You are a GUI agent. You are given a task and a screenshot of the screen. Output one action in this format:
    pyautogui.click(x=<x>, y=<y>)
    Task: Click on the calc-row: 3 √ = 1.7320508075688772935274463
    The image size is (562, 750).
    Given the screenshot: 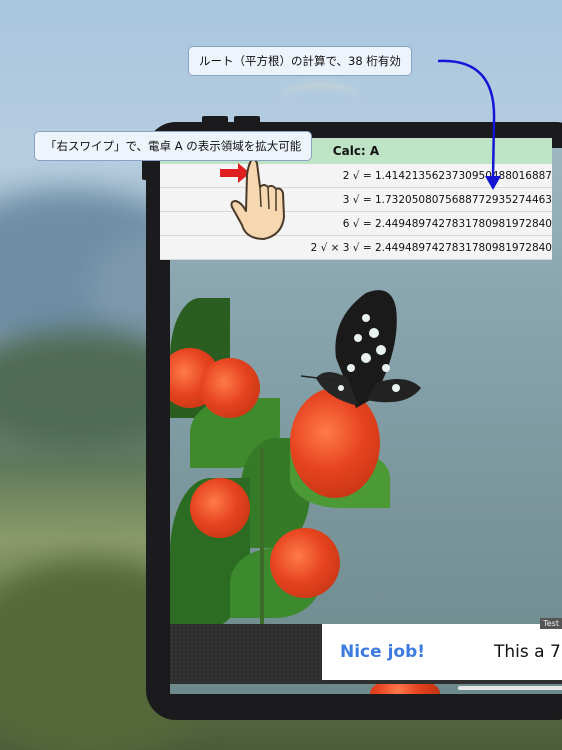 What is the action you would take?
    pyautogui.click(x=356, y=200)
    